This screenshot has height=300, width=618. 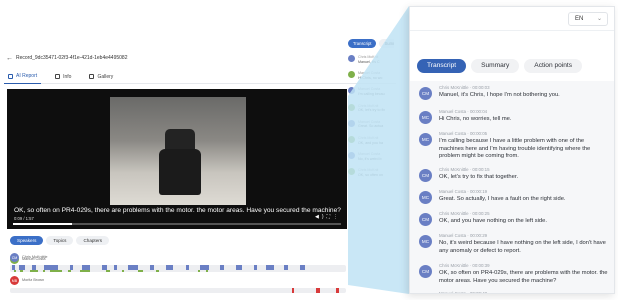 I want to click on background-message-lines: Manuel Costa I'm calling becau, so click(x=371, y=91).